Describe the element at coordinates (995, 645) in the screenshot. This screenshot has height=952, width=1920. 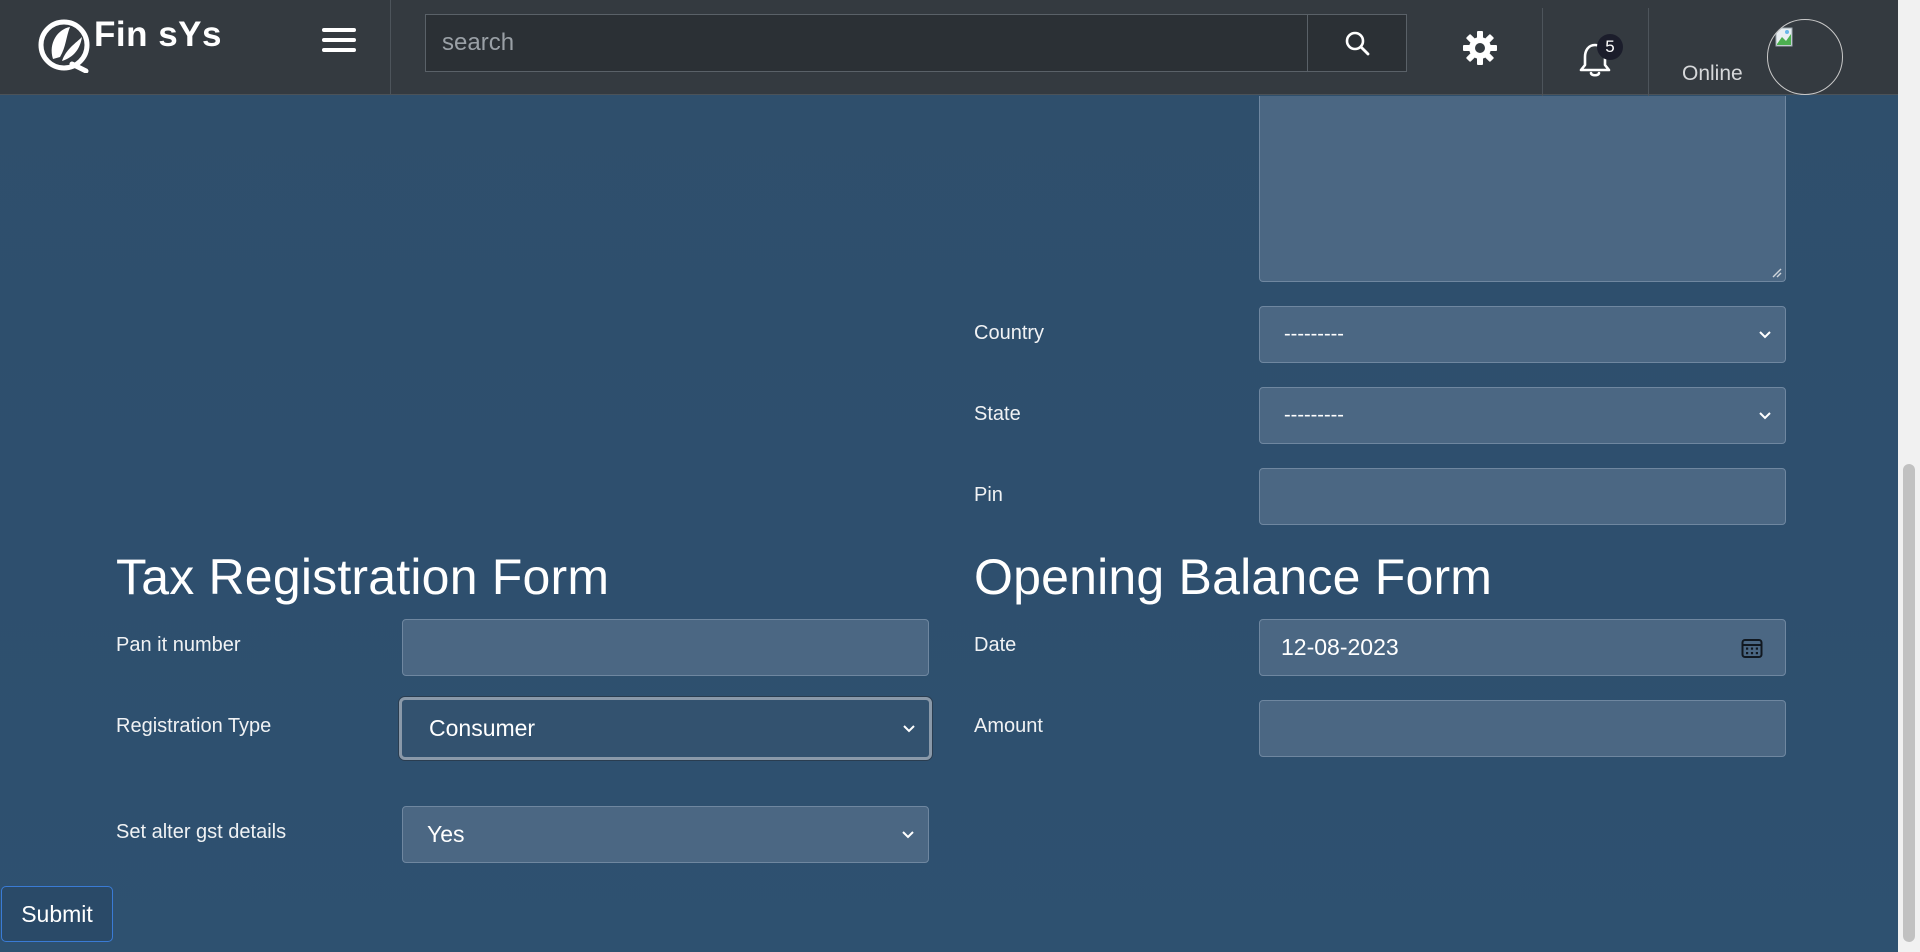
I see `date-label: Date` at that location.